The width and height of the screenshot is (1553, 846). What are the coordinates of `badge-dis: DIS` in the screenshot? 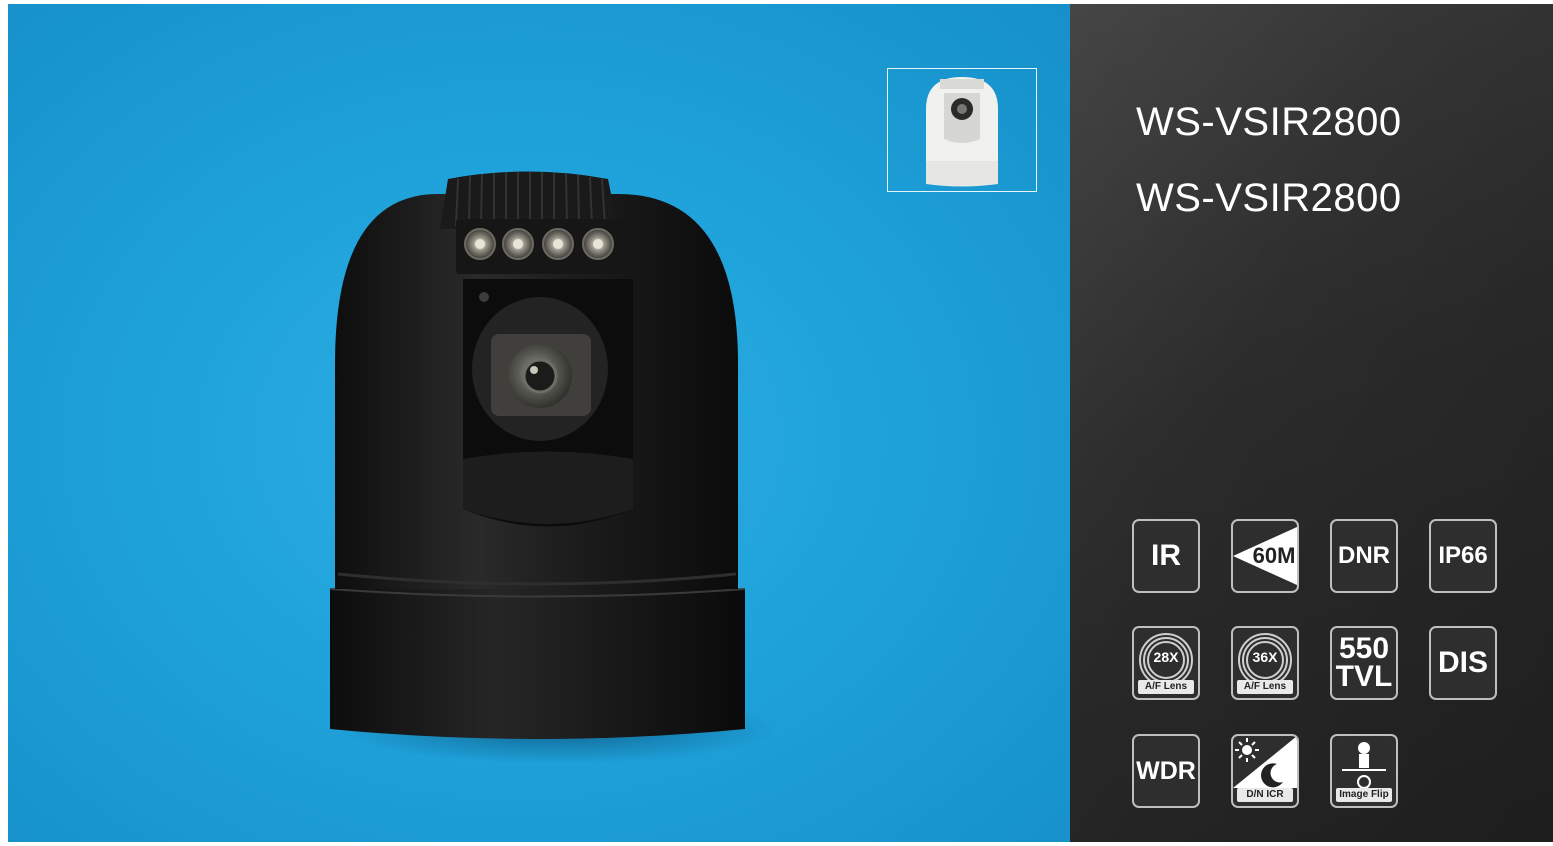 It's located at (1463, 663).